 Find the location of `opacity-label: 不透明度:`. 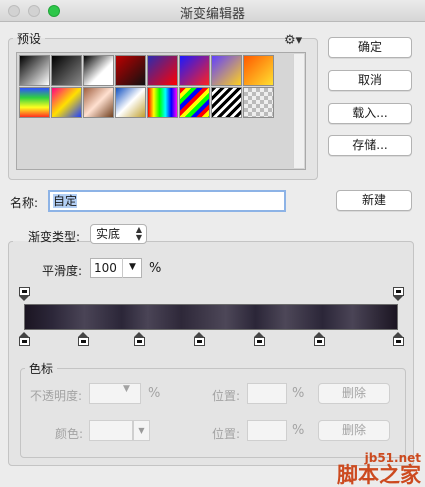

opacity-label: 不透明度: is located at coordinates (56, 396).